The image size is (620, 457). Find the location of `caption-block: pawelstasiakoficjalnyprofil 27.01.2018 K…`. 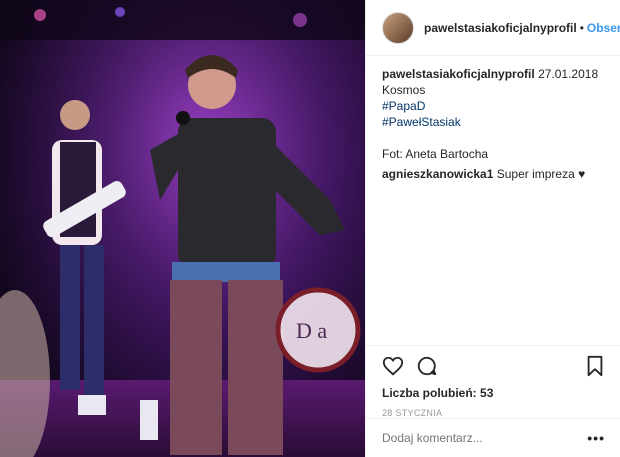

caption-block: pawelstasiakoficjalnyprofil 27.01.2018 K… is located at coordinates (493, 119).